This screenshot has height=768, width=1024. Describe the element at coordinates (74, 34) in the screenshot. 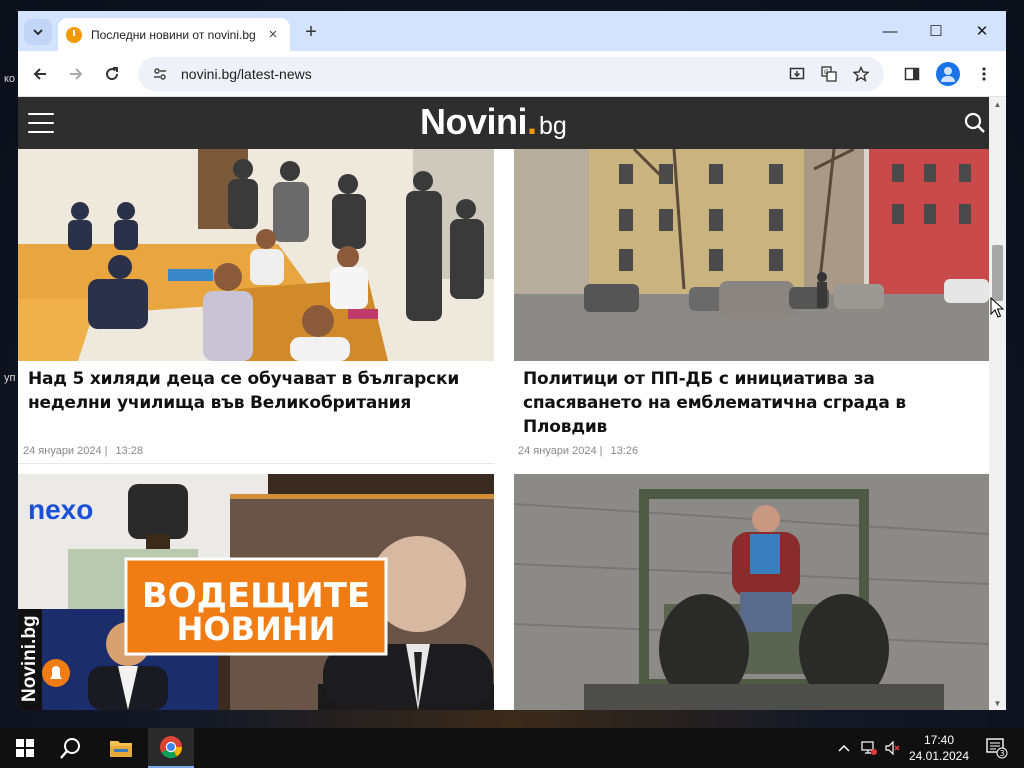

I see `favicon-icon` at that location.